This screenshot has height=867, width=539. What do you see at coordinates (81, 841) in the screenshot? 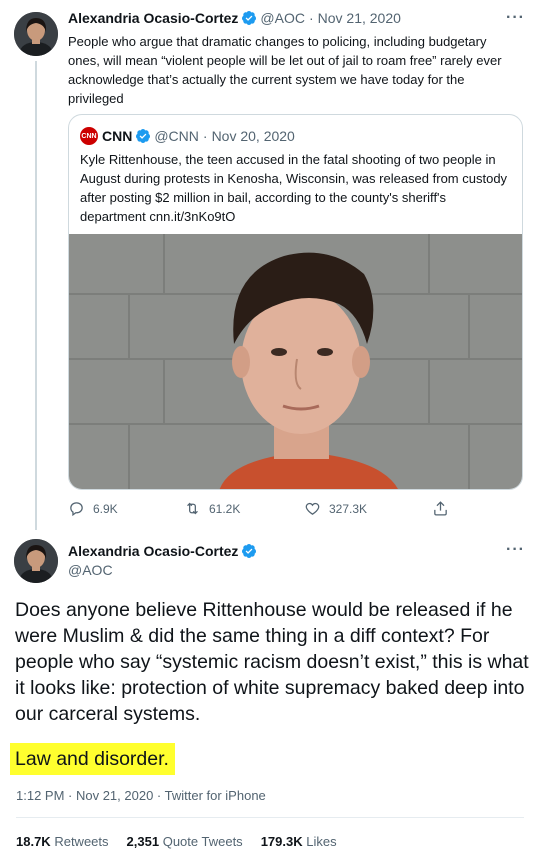
I see `retweets-stat-label: Retweets` at bounding box center [81, 841].